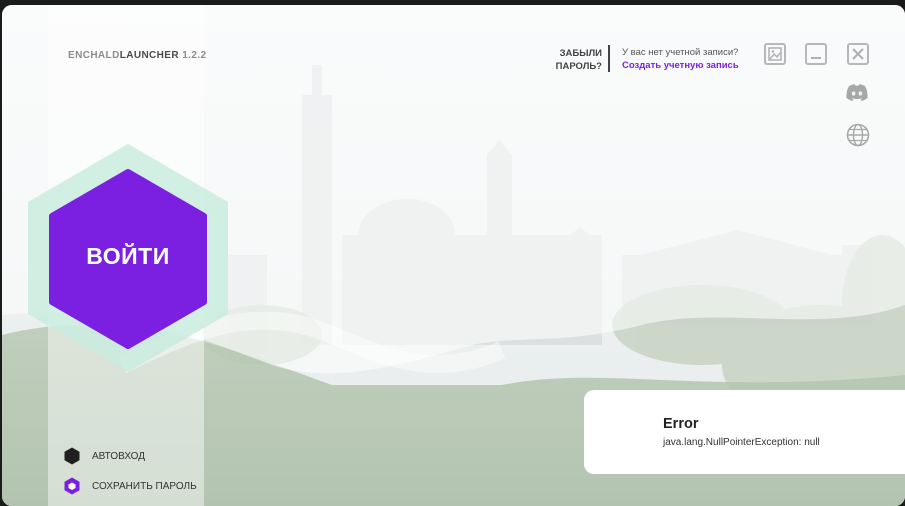 The height and width of the screenshot is (506, 905). I want to click on minimize-icon, so click(816, 58).